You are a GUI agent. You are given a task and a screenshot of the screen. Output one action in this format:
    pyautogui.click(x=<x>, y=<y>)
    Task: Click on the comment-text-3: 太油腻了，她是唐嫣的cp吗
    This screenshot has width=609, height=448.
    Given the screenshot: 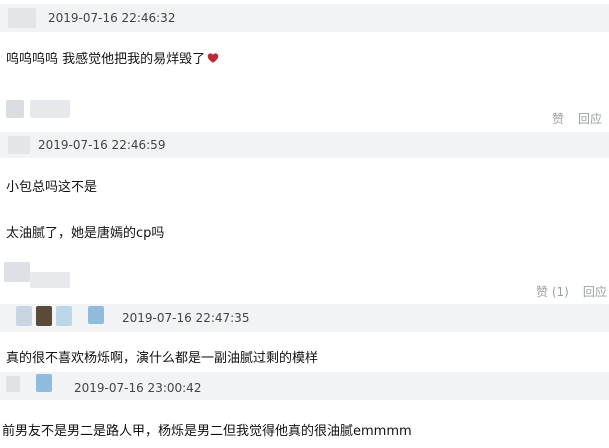 What is the action you would take?
    pyautogui.click(x=85, y=233)
    